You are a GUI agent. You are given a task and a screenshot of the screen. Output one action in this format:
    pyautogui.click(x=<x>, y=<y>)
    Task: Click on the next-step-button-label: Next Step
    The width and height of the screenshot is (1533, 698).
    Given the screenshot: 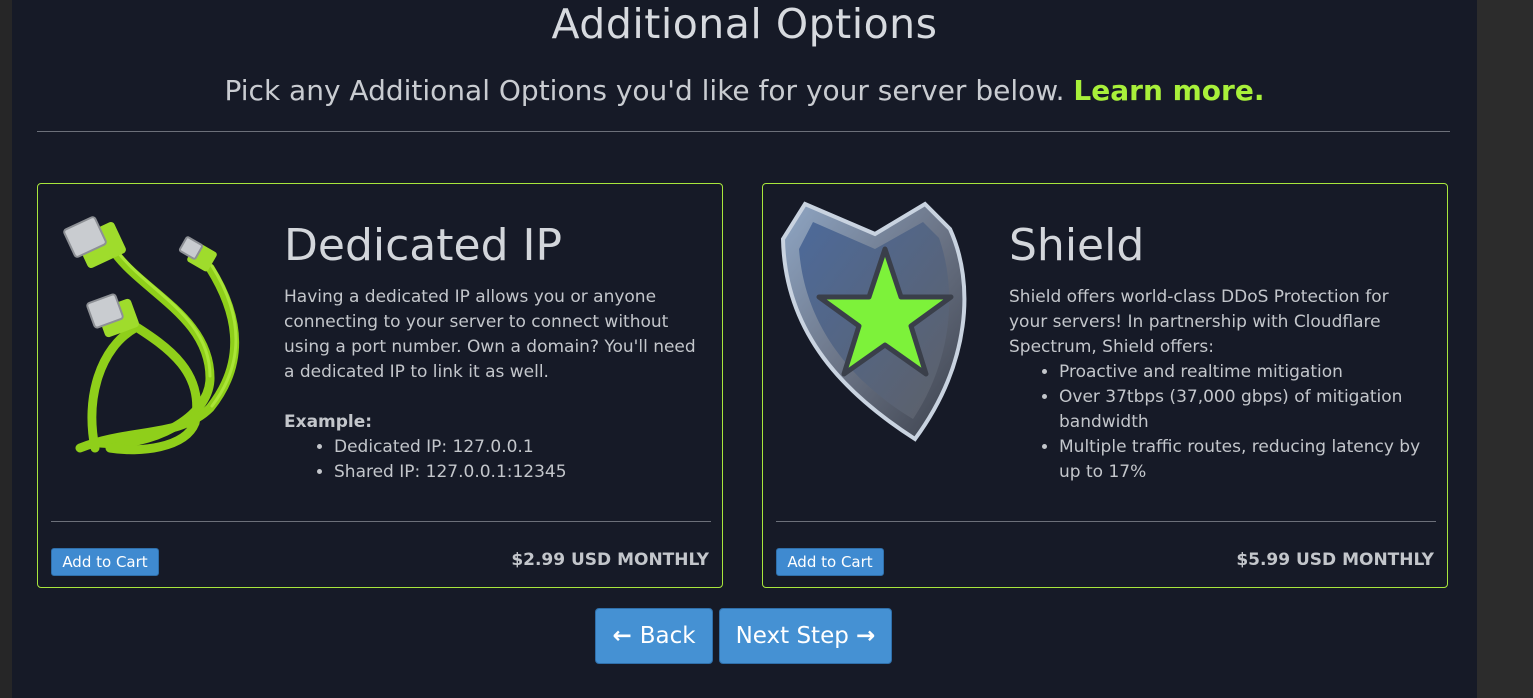 What is the action you would take?
    pyautogui.click(x=792, y=636)
    